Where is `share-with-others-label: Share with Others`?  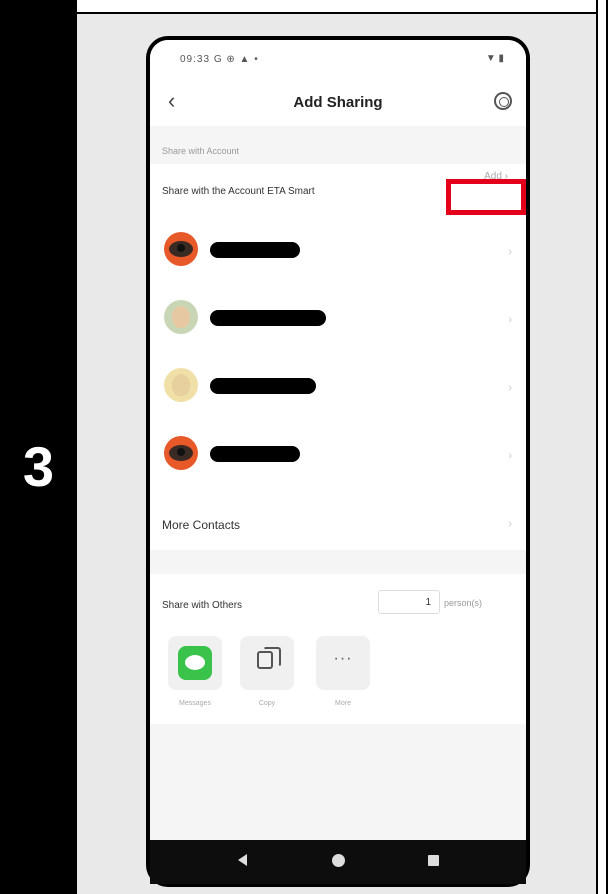
share-with-others-label: Share with Others is located at coordinates (202, 605).